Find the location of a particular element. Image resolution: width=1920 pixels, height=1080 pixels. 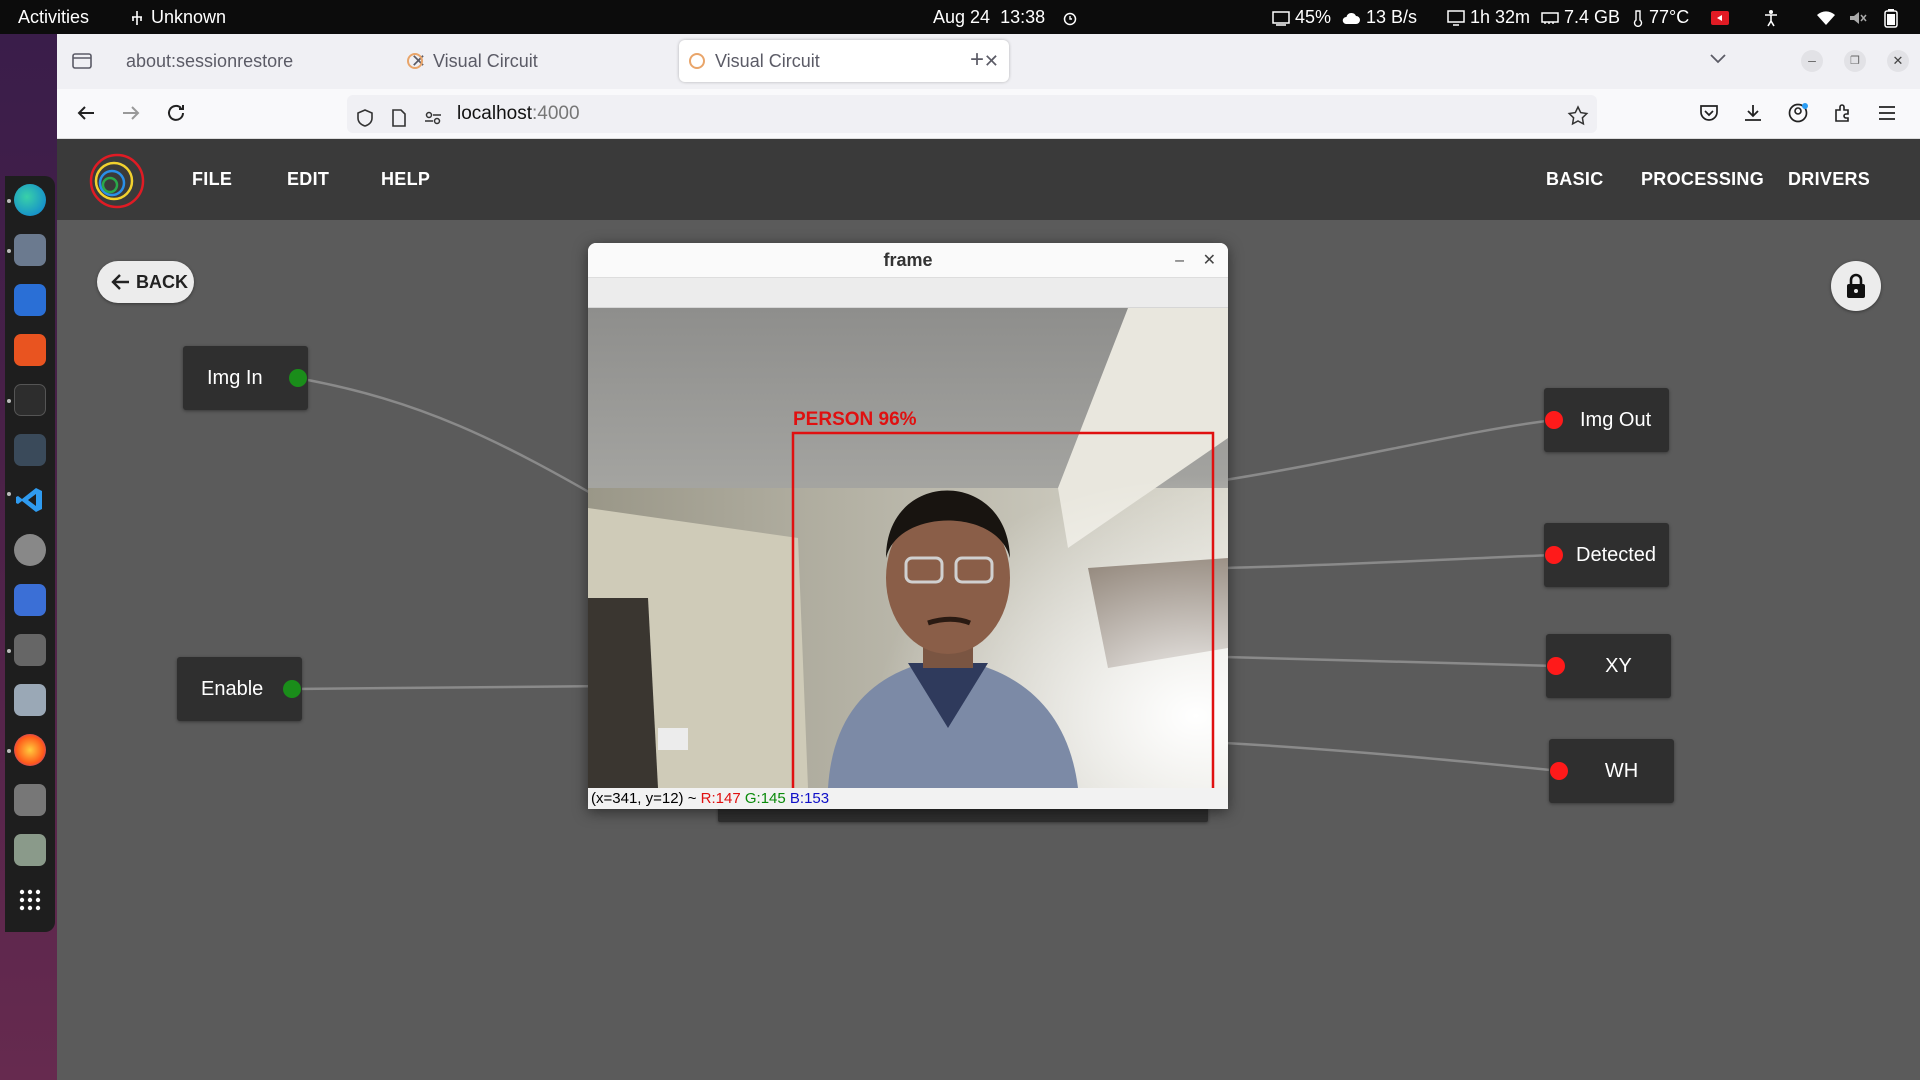

lock-icon is located at coordinates (1856, 285).